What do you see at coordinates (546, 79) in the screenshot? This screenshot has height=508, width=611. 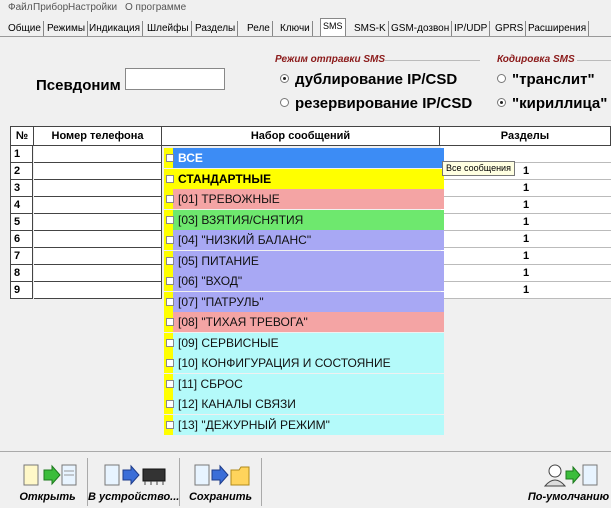 I see `encoding-translit-option: "транслит"` at bounding box center [546, 79].